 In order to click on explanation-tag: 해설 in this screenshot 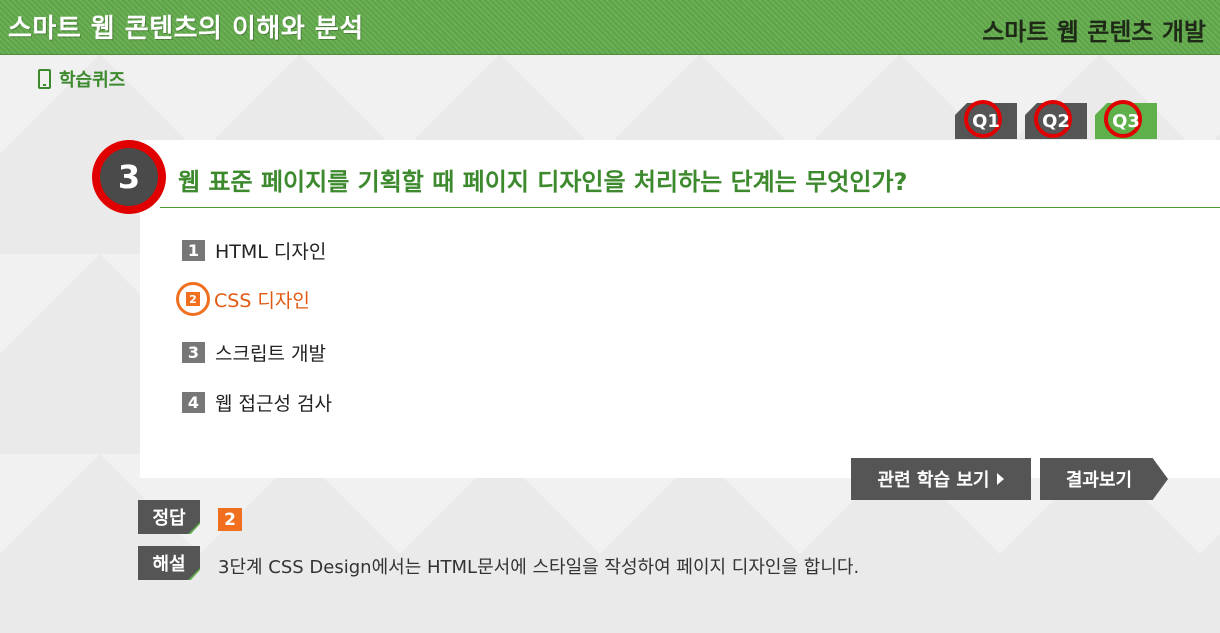, I will do `click(169, 563)`.